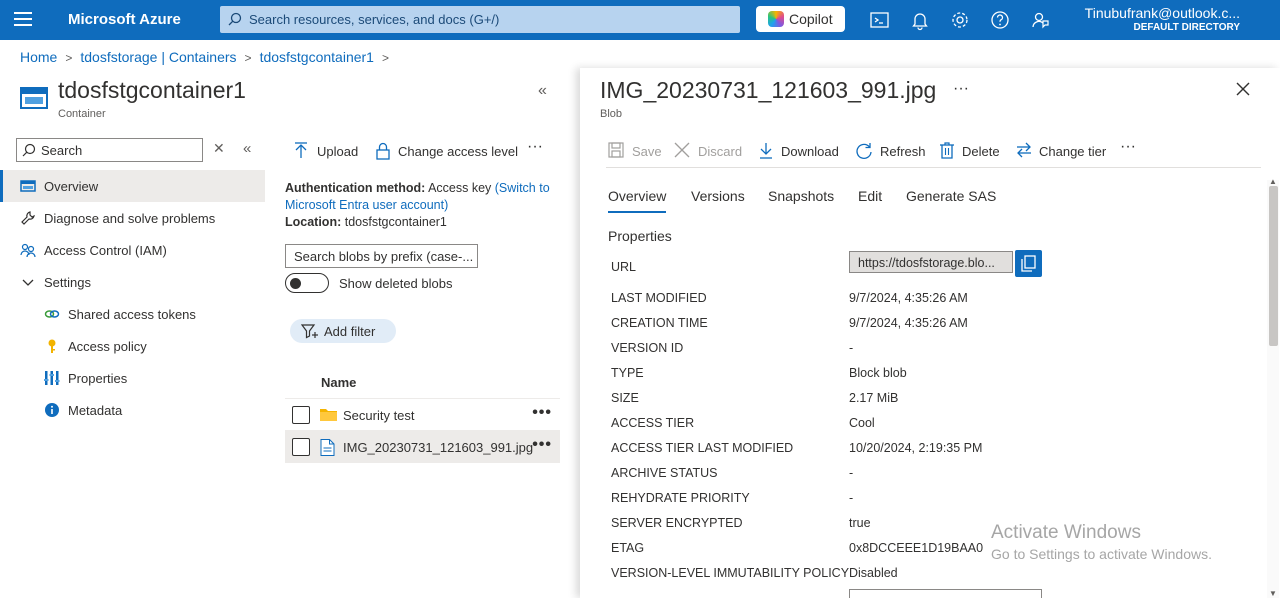 This screenshot has height=598, width=1280. Describe the element at coordinates (1243, 89) in the screenshot. I see `close-icon` at that location.